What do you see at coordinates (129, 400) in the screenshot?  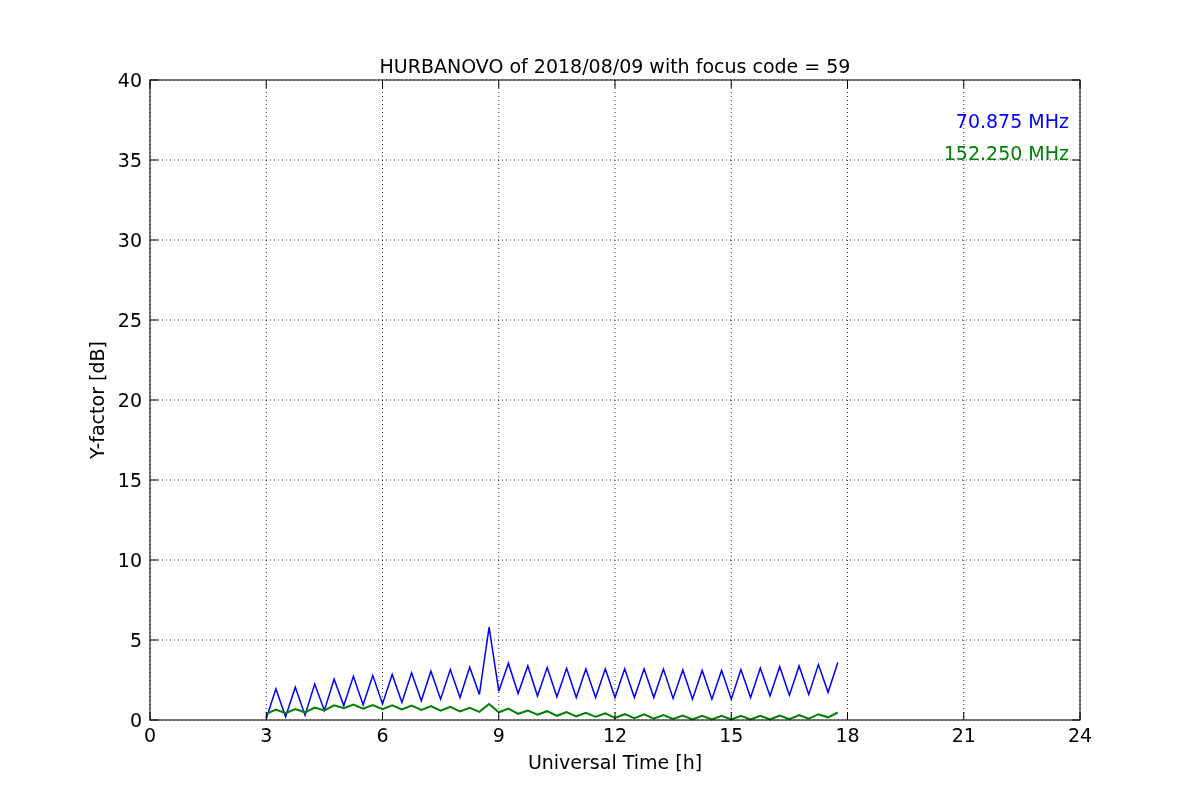 I see `y-tick-label: 20` at bounding box center [129, 400].